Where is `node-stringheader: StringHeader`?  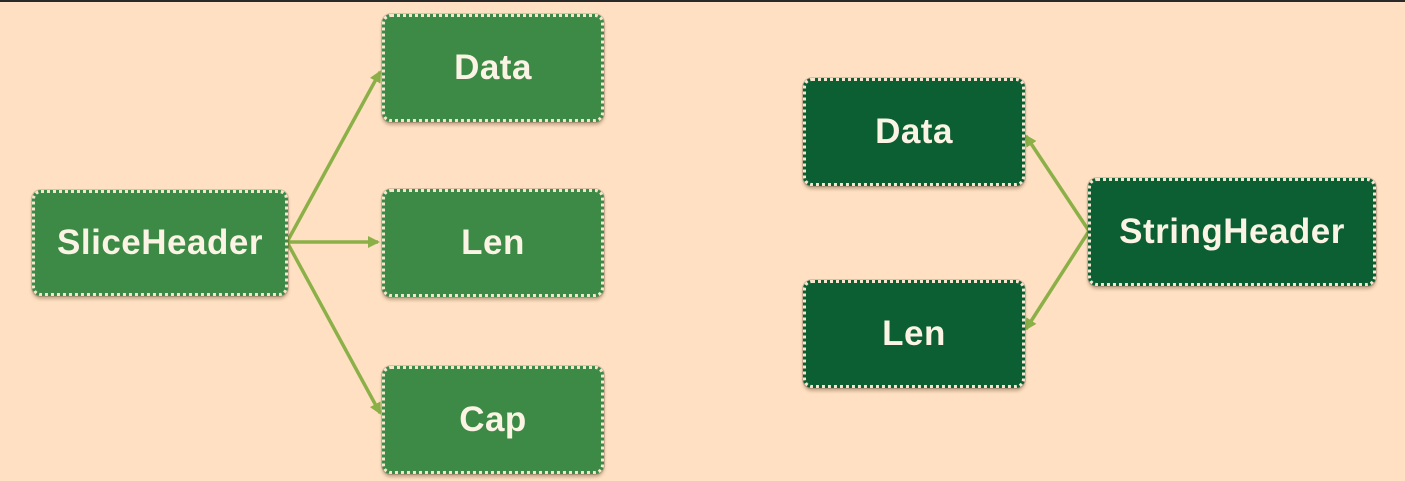
node-stringheader: StringHeader is located at coordinates (1232, 232).